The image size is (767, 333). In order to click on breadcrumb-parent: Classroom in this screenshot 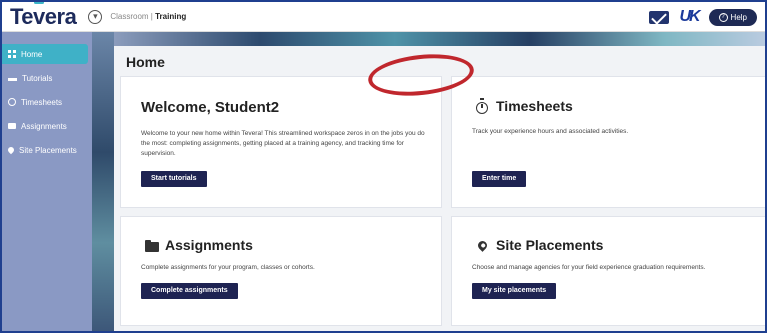, I will do `click(129, 16)`.